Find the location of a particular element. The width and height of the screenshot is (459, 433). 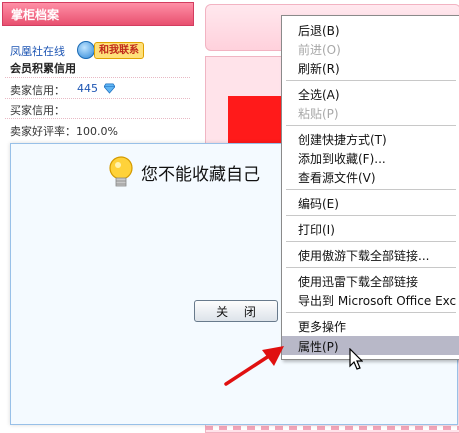

chat-icon is located at coordinates (86, 50).